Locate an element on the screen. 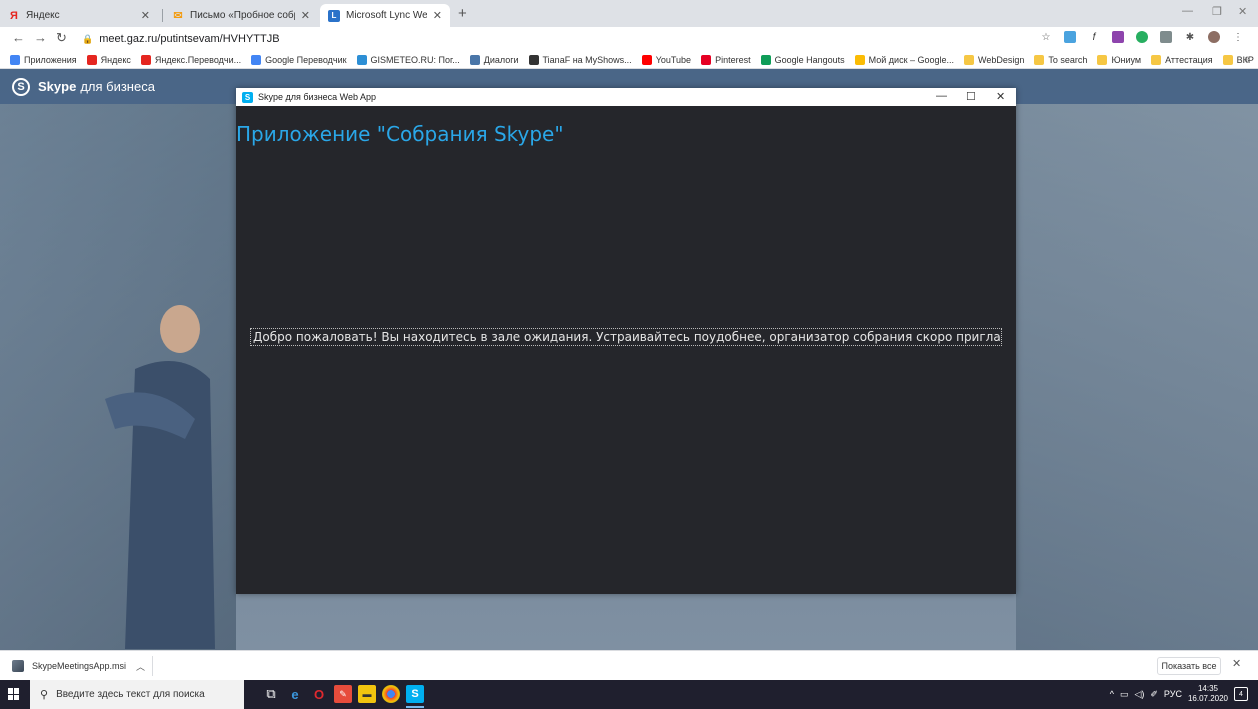  tab-yandex: Я Яндекс ✕ is located at coordinates (79, 15).